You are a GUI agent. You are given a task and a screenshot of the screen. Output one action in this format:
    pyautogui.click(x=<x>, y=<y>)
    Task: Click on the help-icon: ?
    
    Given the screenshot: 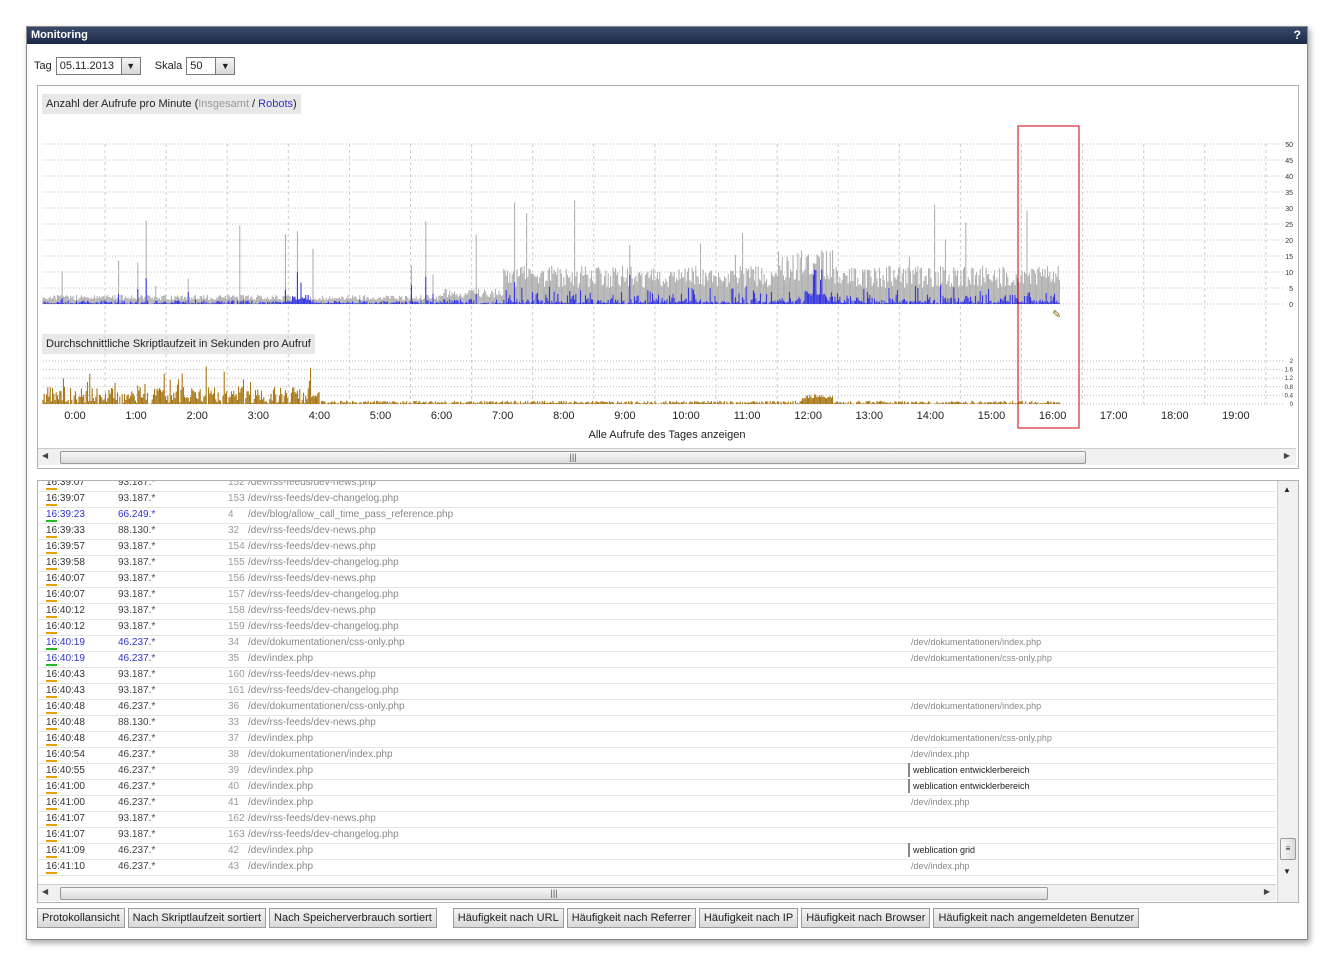 What is the action you would take?
    pyautogui.click(x=1297, y=35)
    